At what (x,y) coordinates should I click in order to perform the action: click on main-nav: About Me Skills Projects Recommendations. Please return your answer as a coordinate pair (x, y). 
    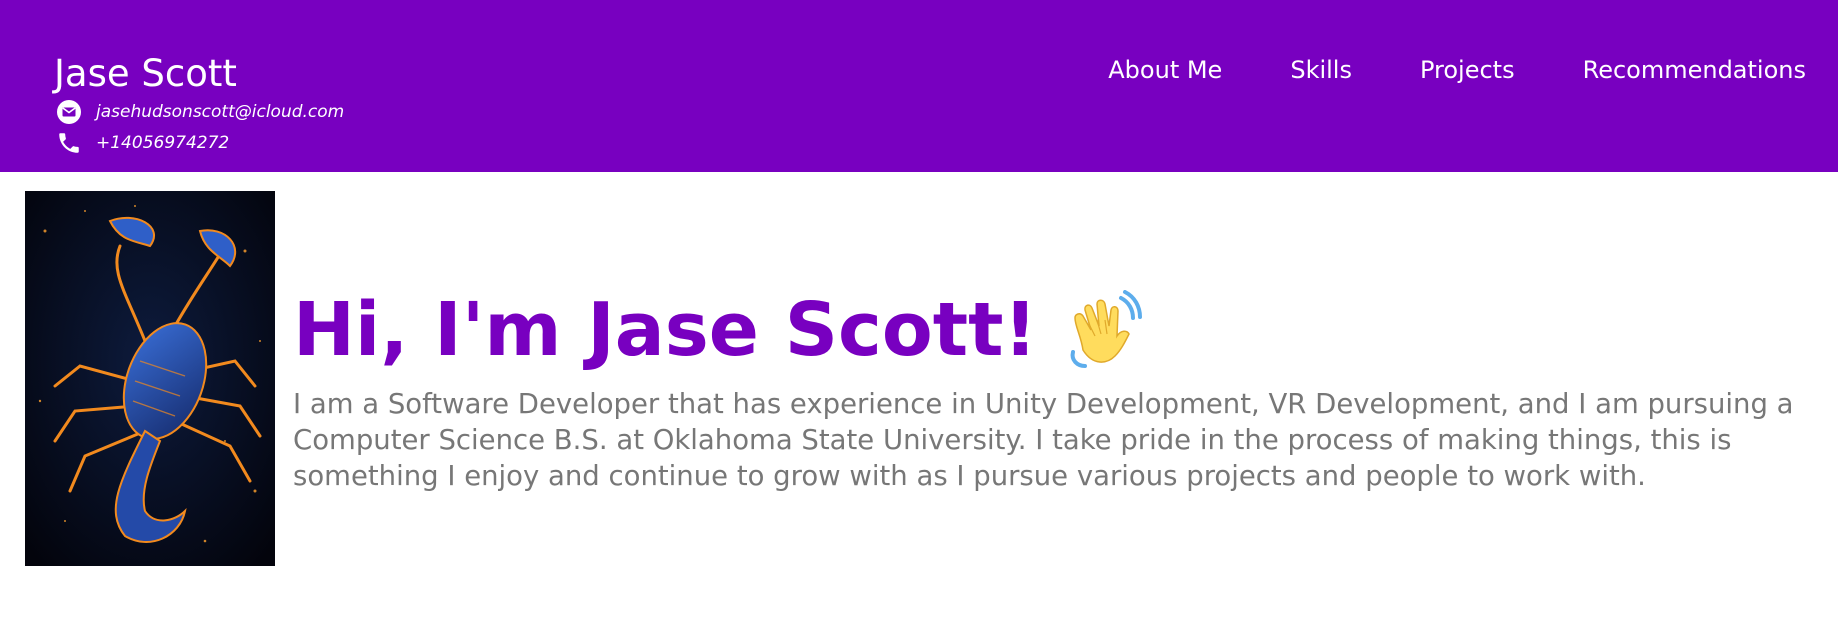
    Looking at the image, I should click on (1457, 70).